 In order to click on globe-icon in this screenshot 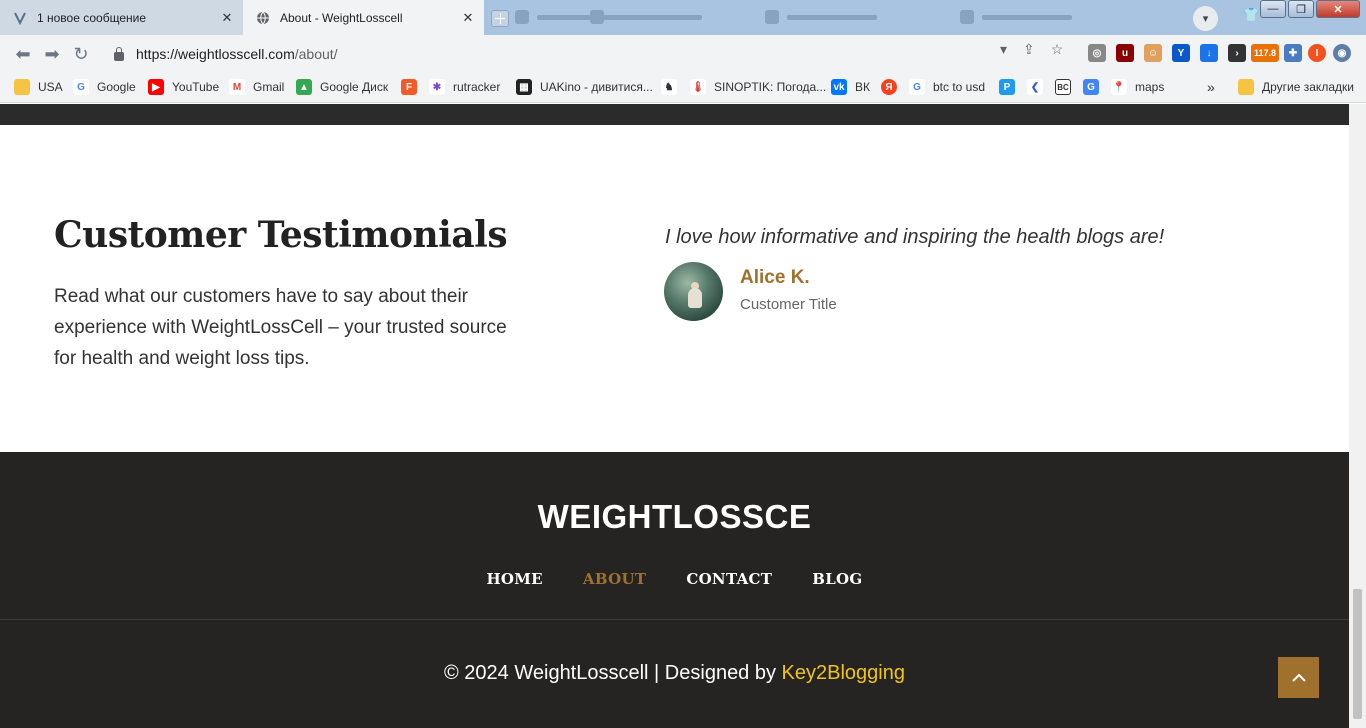, I will do `click(263, 18)`.